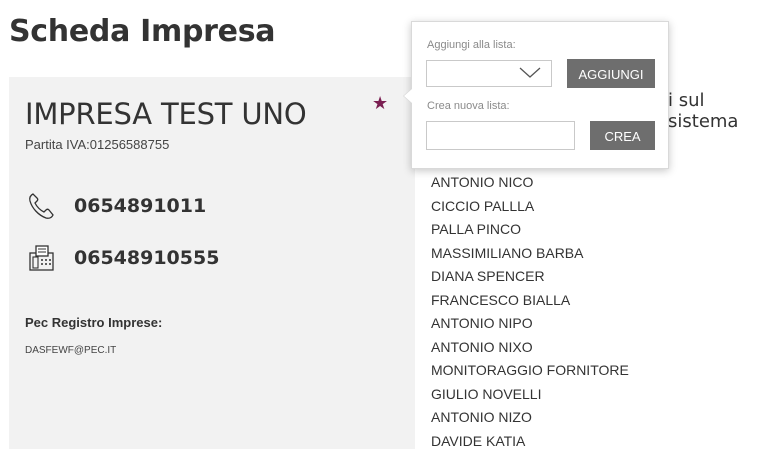 Image resolution: width=779 pixels, height=453 pixels. What do you see at coordinates (530, 183) in the screenshot?
I see `list-item: ANTONIO NICO` at bounding box center [530, 183].